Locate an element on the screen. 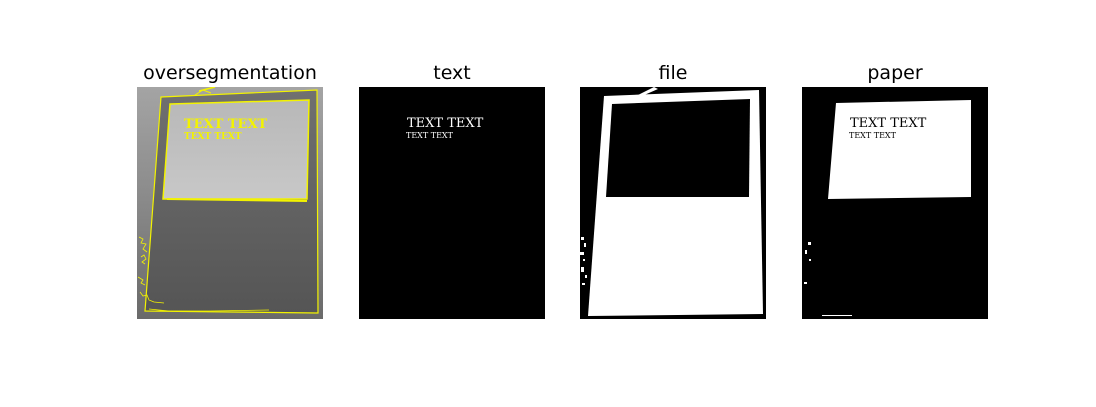  panel-title: paper is located at coordinates (895, 73).